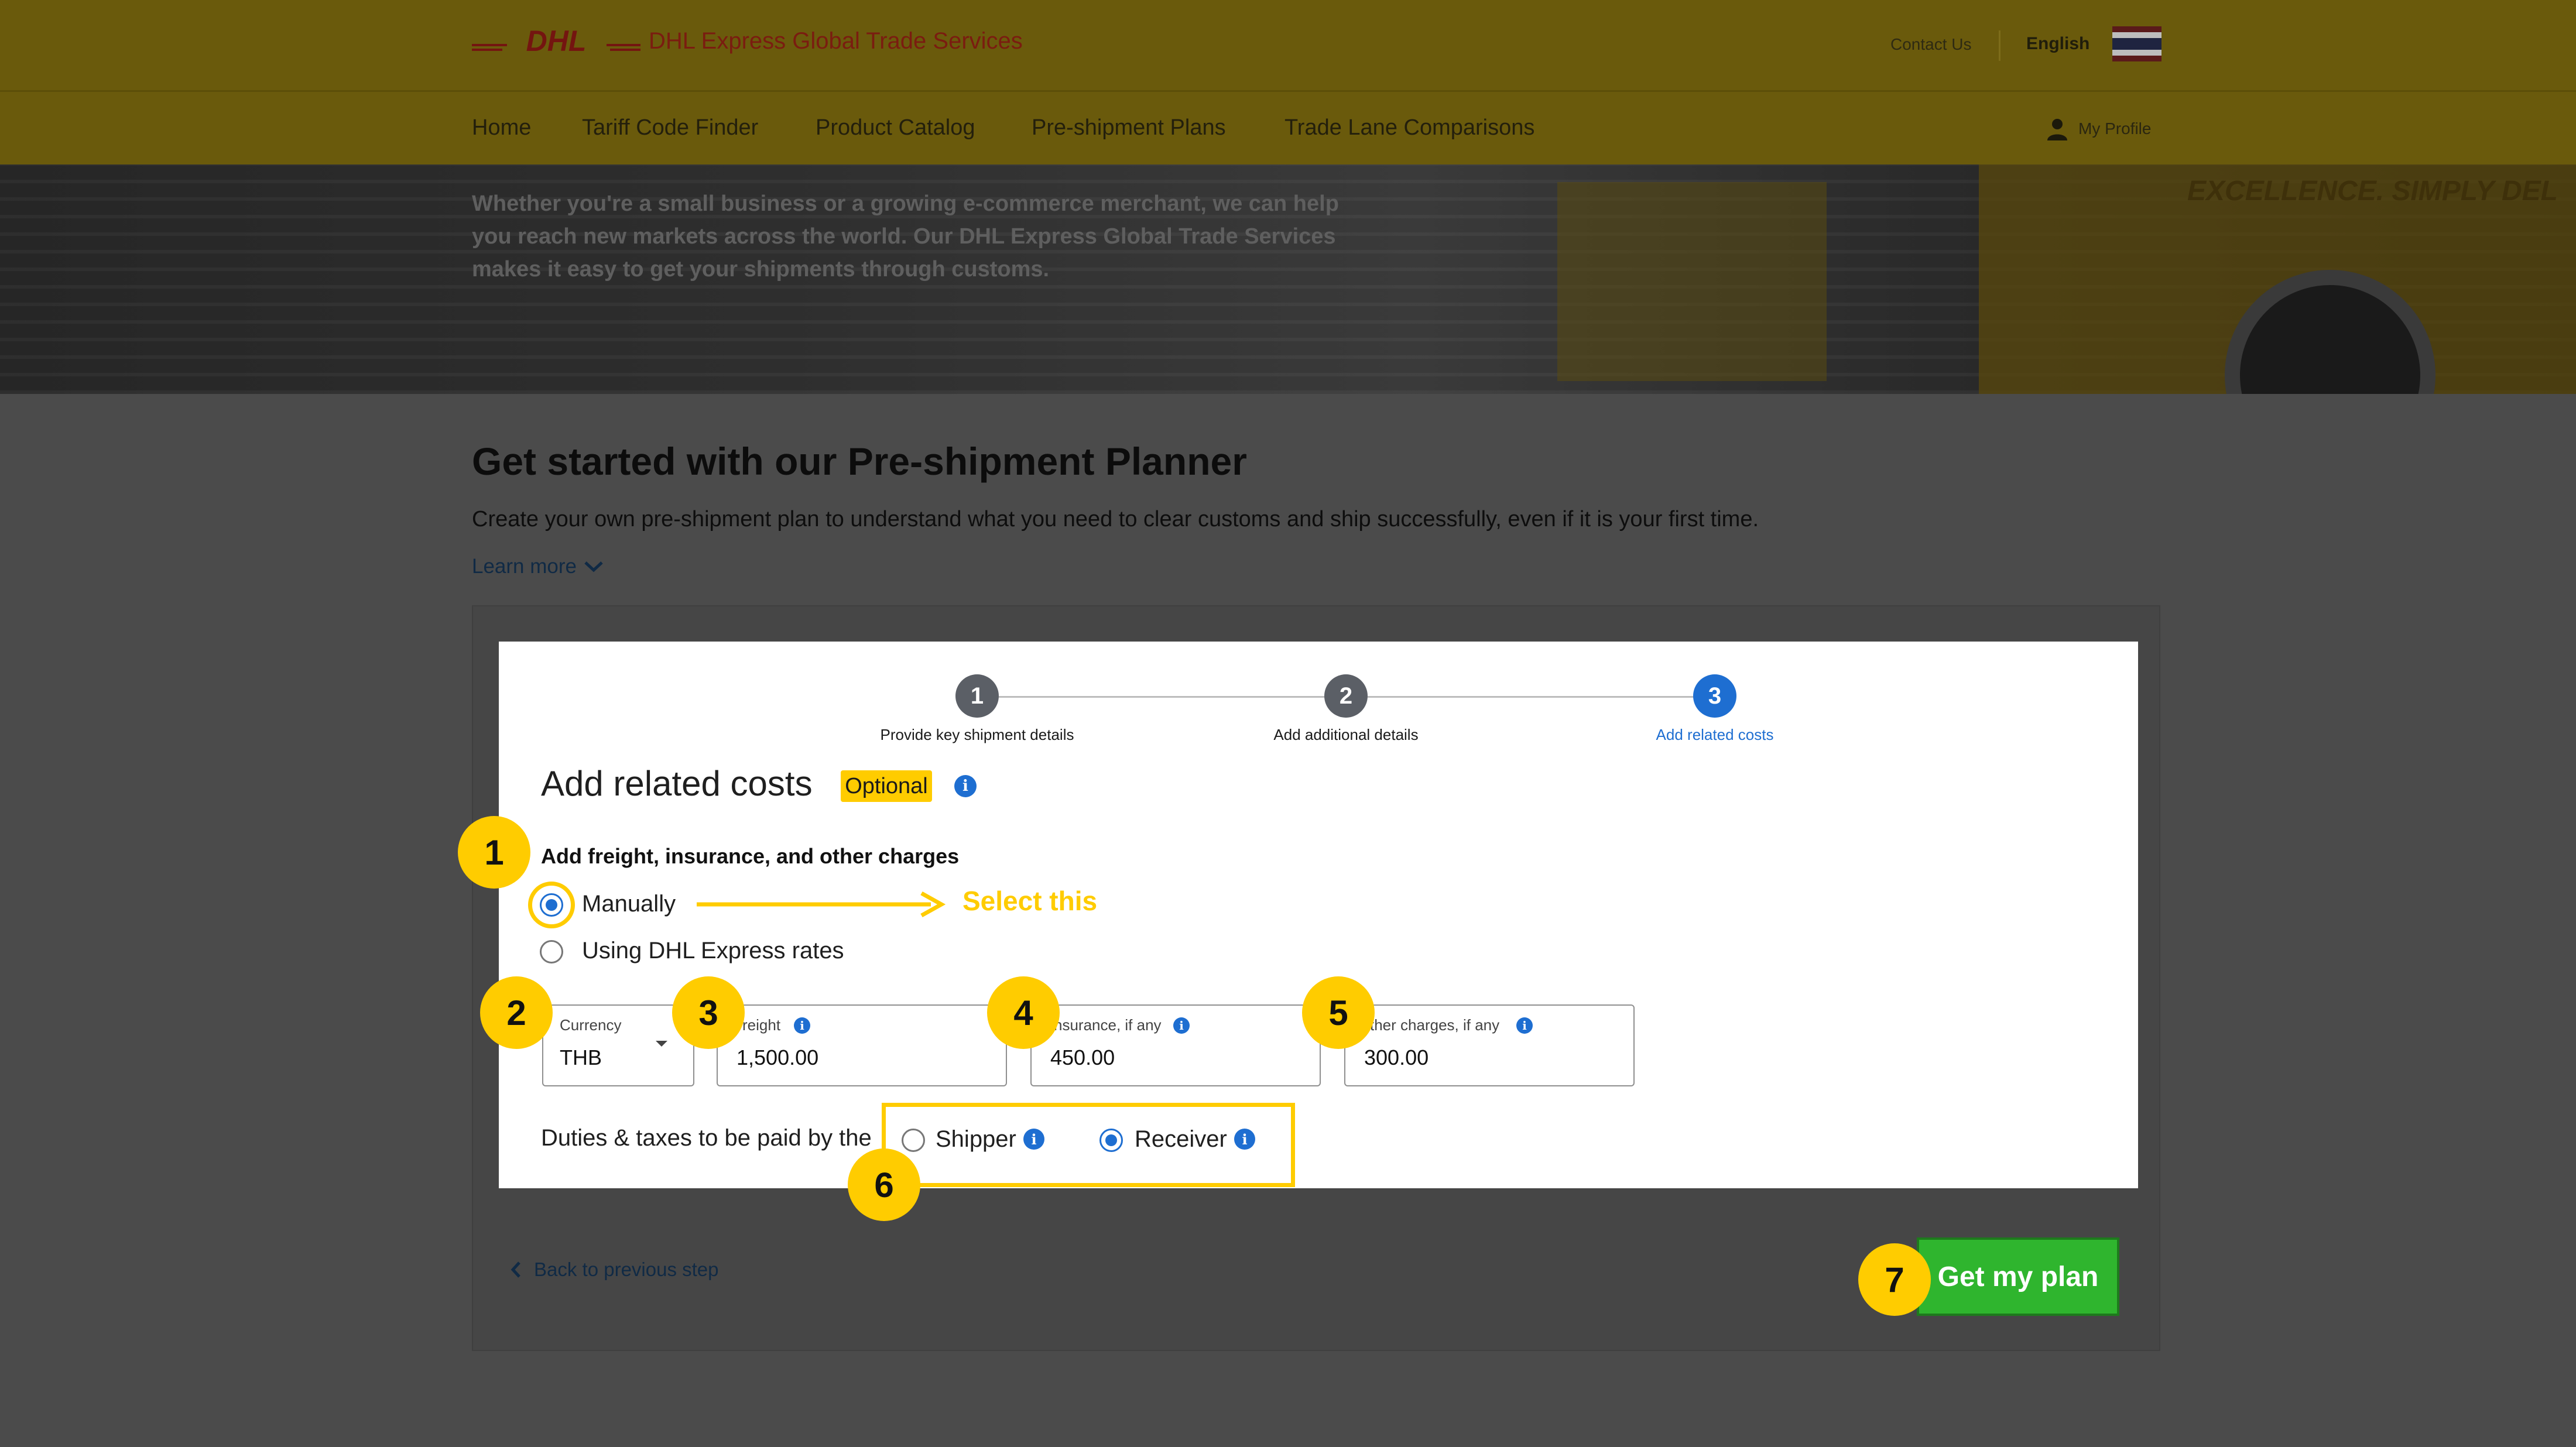  What do you see at coordinates (1338, 1013) in the screenshot?
I see `step-badge-5: 5` at bounding box center [1338, 1013].